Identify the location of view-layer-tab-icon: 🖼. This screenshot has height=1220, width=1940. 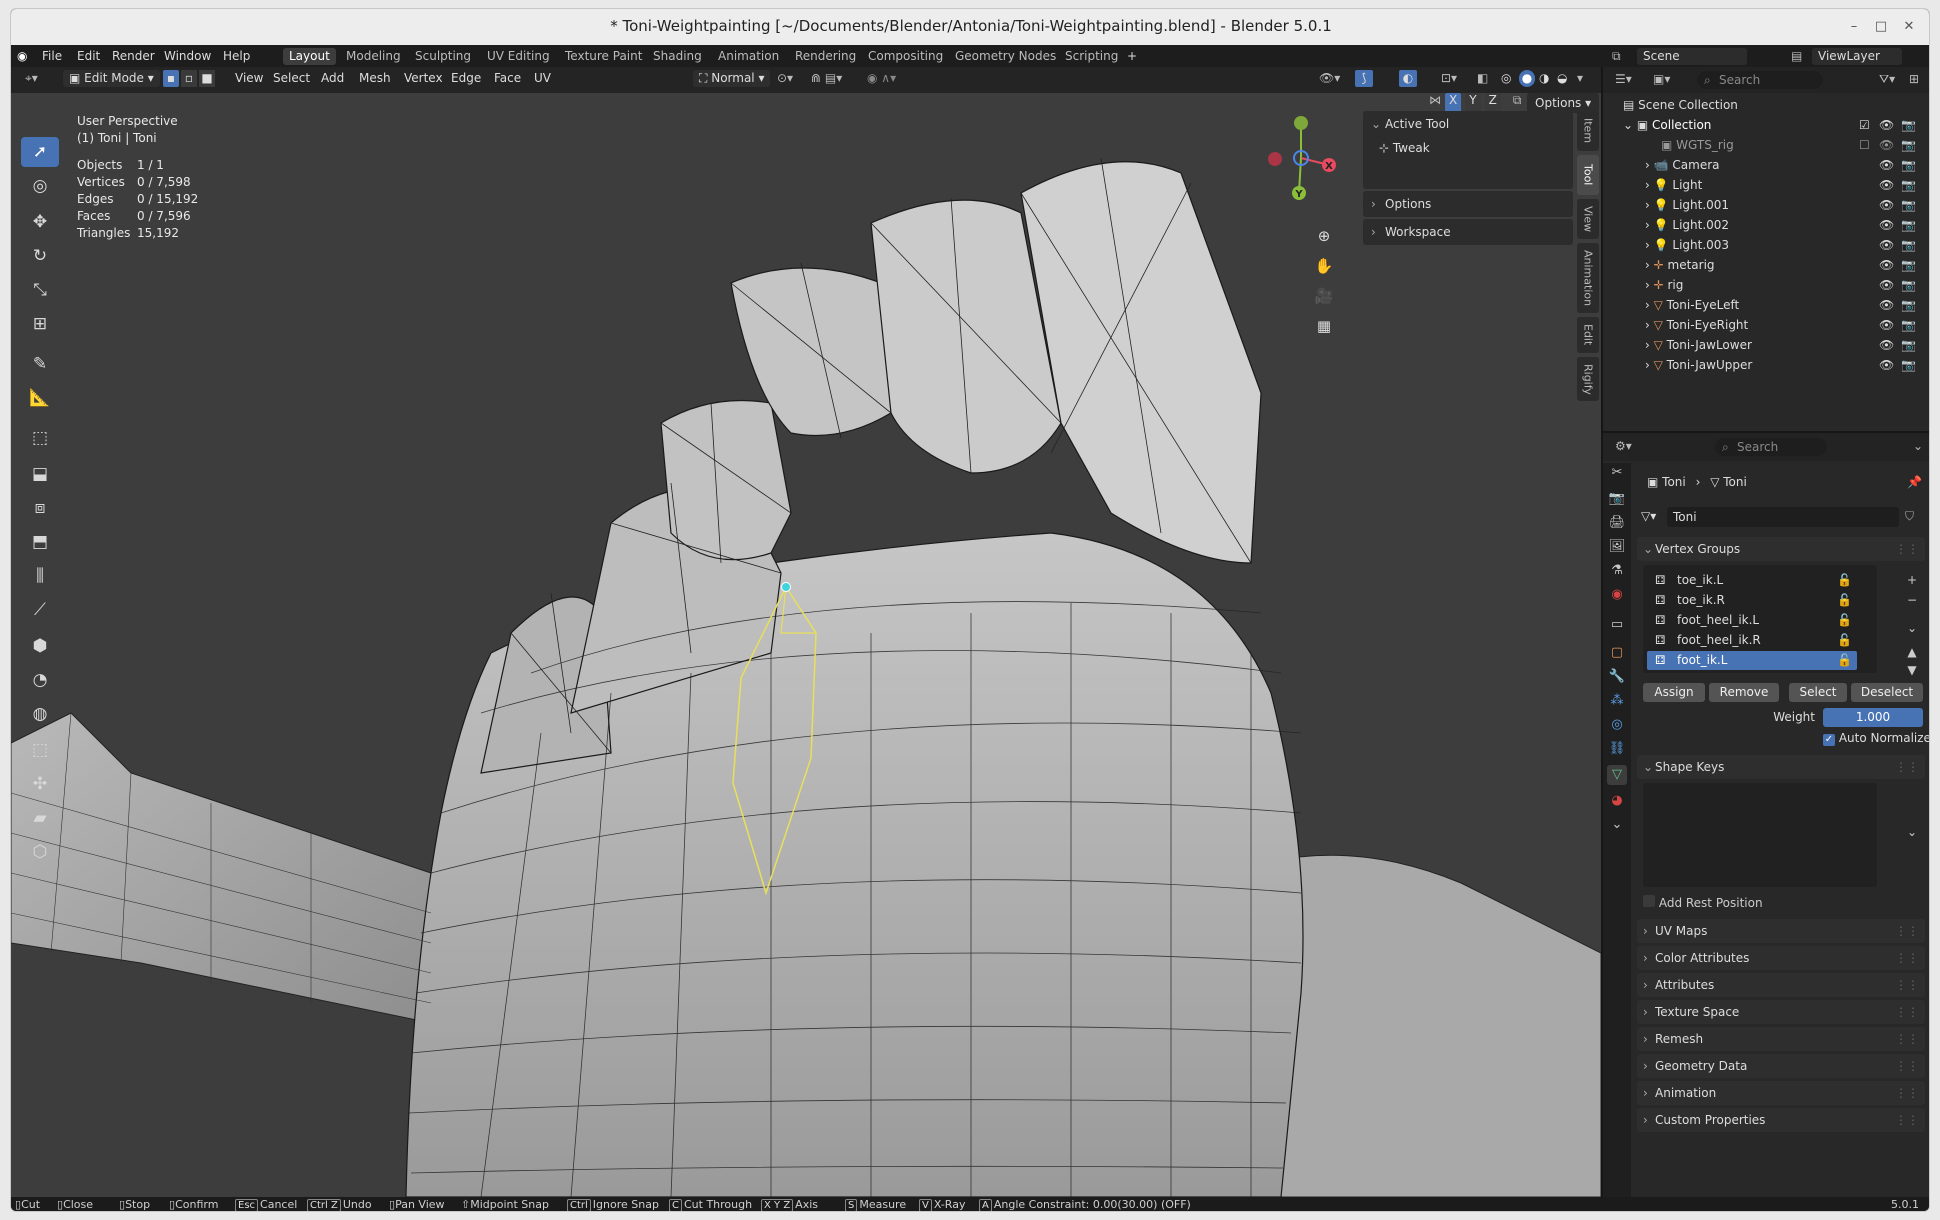
(1617, 547).